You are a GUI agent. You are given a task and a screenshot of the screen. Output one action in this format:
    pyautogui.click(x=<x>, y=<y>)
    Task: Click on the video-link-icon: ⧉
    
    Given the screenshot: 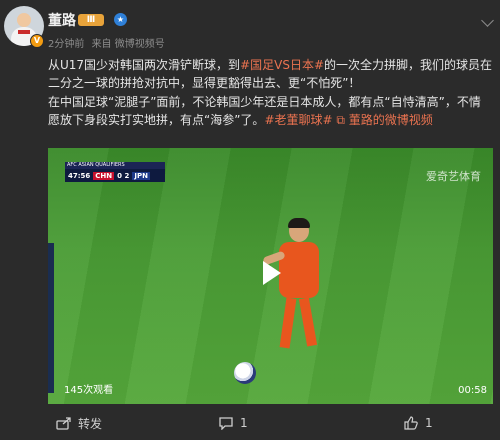 What is the action you would take?
    pyautogui.click(x=342, y=120)
    